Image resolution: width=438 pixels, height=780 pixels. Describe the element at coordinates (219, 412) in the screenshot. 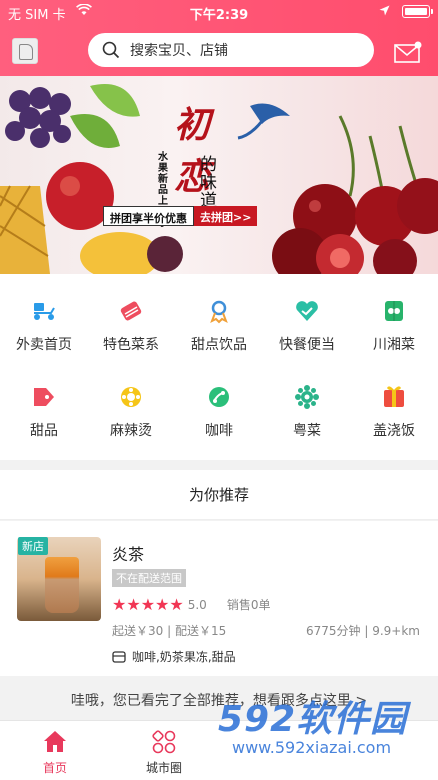

I see `category-item: 咖啡` at that location.